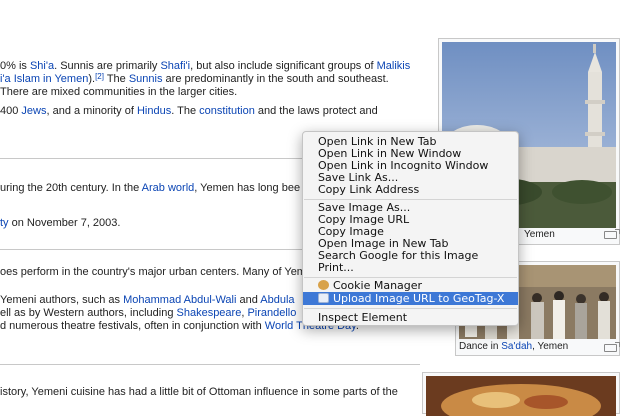  What do you see at coordinates (394, 66) in the screenshot?
I see `link-malikis: Malikis` at bounding box center [394, 66].